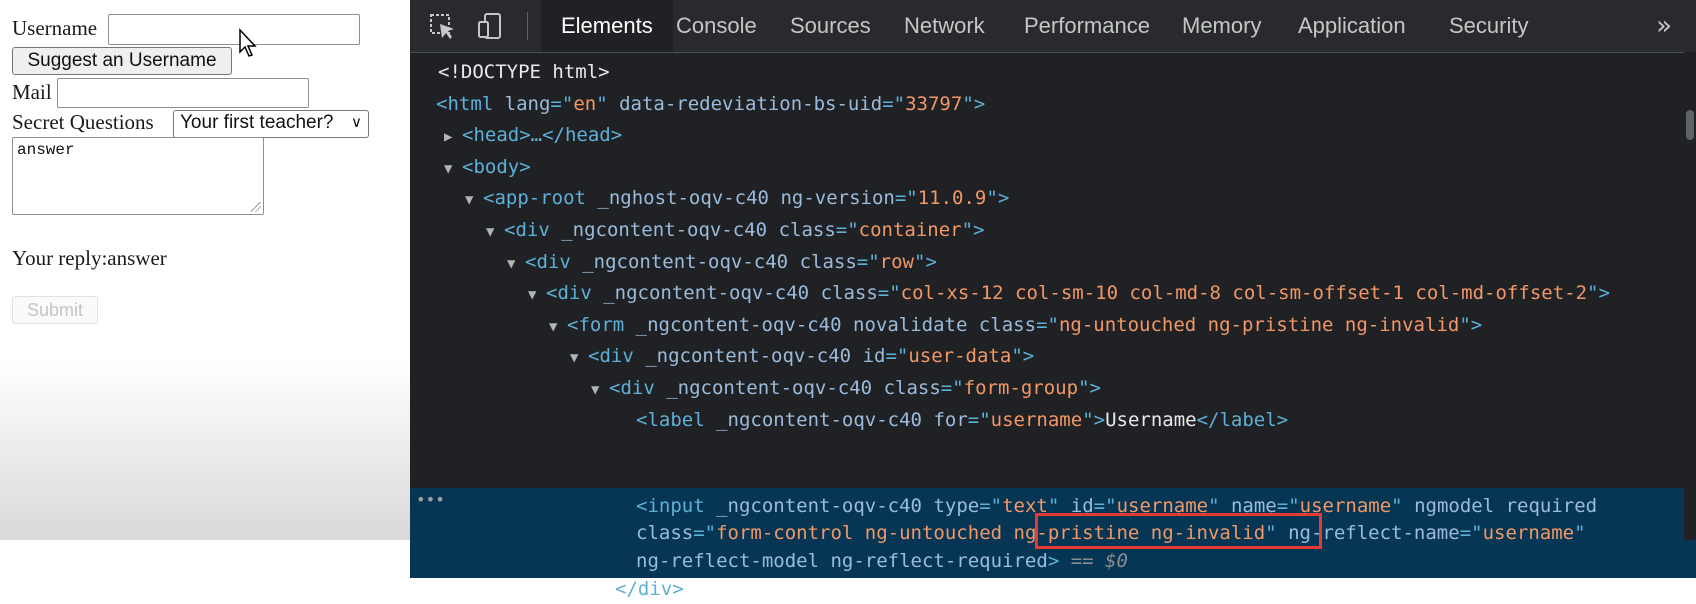 The height and width of the screenshot is (604, 1696). Describe the element at coordinates (465, 103) in the screenshot. I see `dom-tag: <html` at that location.